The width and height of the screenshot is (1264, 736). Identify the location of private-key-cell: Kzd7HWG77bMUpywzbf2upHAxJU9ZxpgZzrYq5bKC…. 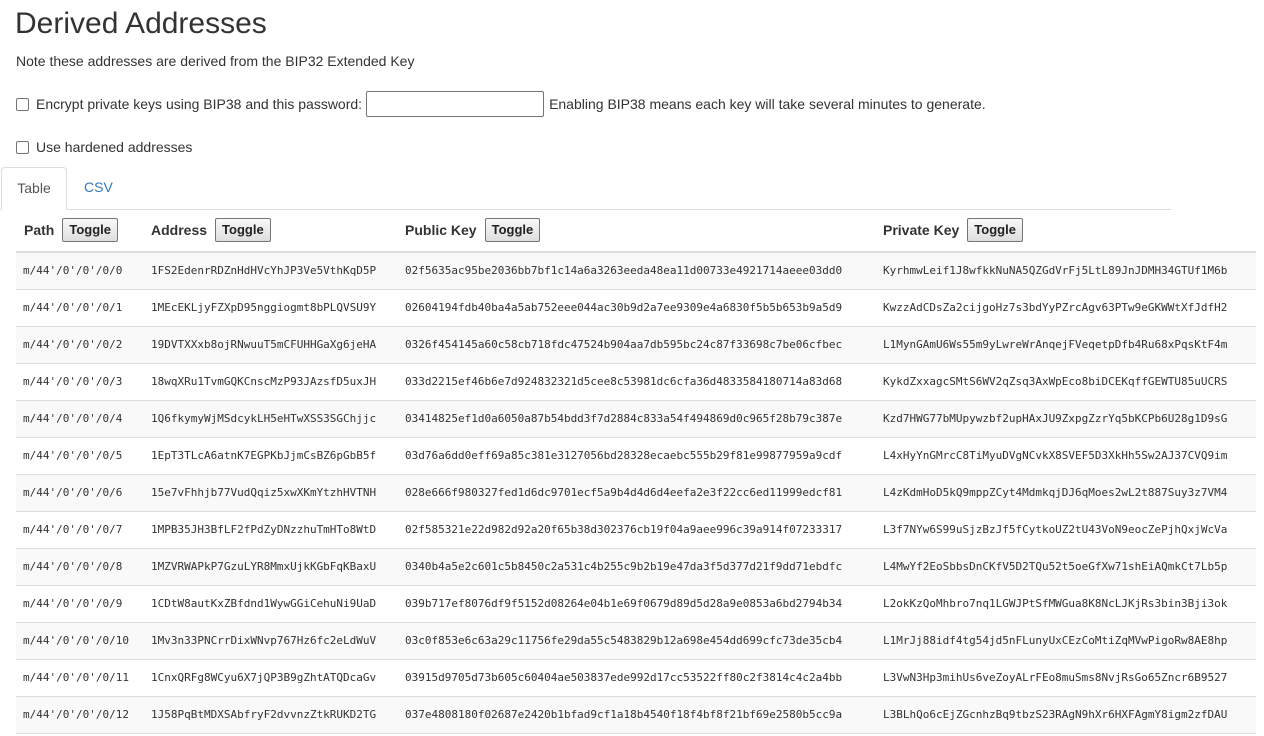
(1055, 418).